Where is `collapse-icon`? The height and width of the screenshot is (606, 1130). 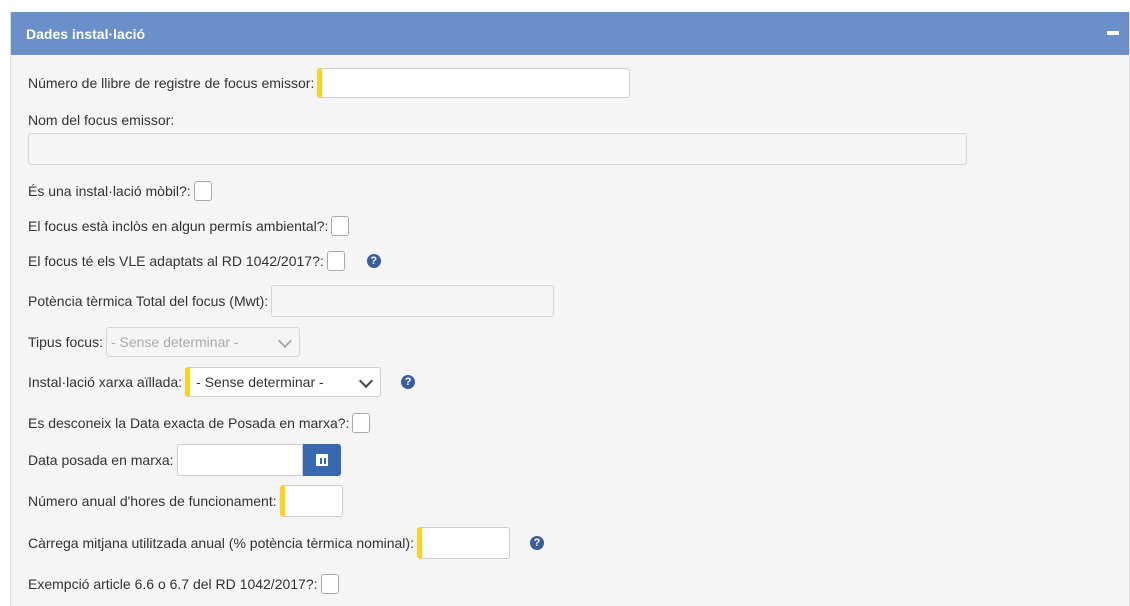 collapse-icon is located at coordinates (1113, 33).